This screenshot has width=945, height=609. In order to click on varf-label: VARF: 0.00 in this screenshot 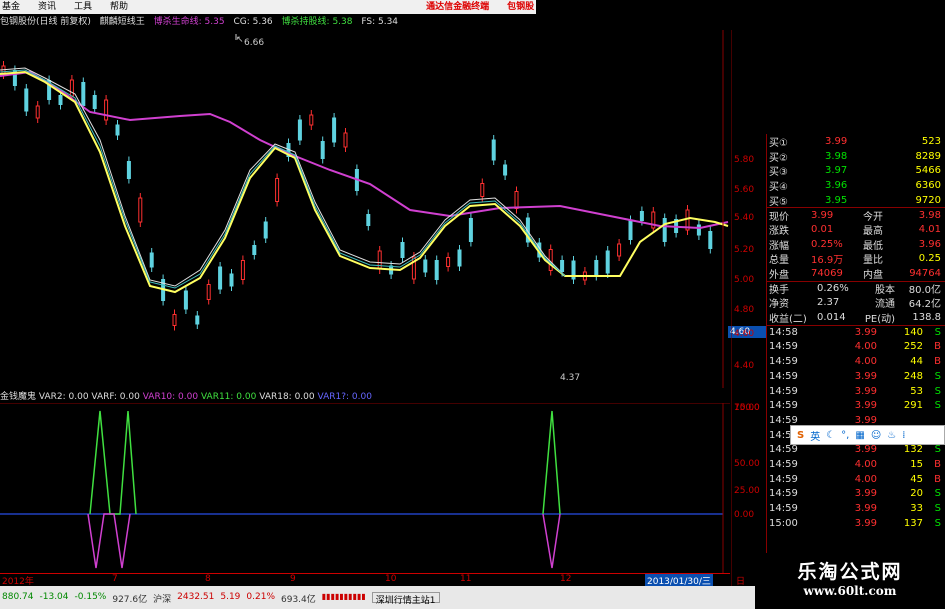, I will do `click(115, 397)`.